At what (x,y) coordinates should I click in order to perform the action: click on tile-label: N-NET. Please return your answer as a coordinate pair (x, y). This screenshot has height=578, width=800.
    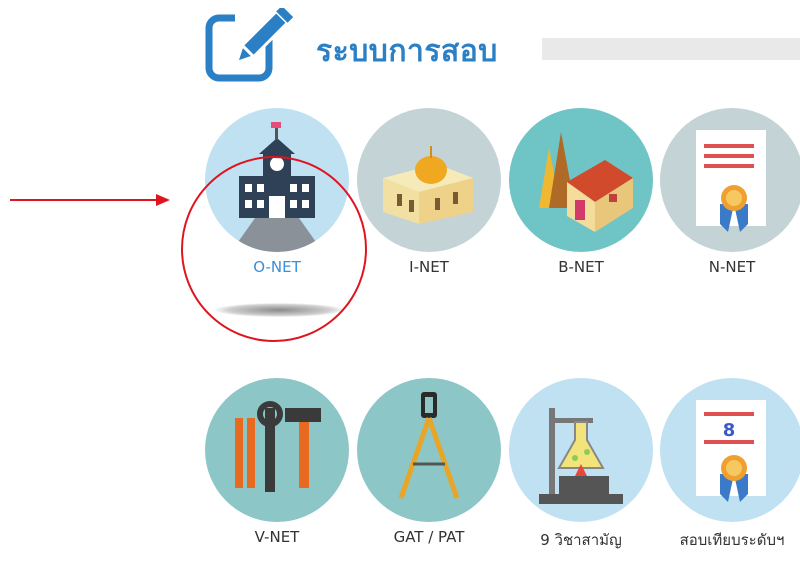
    Looking at the image, I should click on (732, 267).